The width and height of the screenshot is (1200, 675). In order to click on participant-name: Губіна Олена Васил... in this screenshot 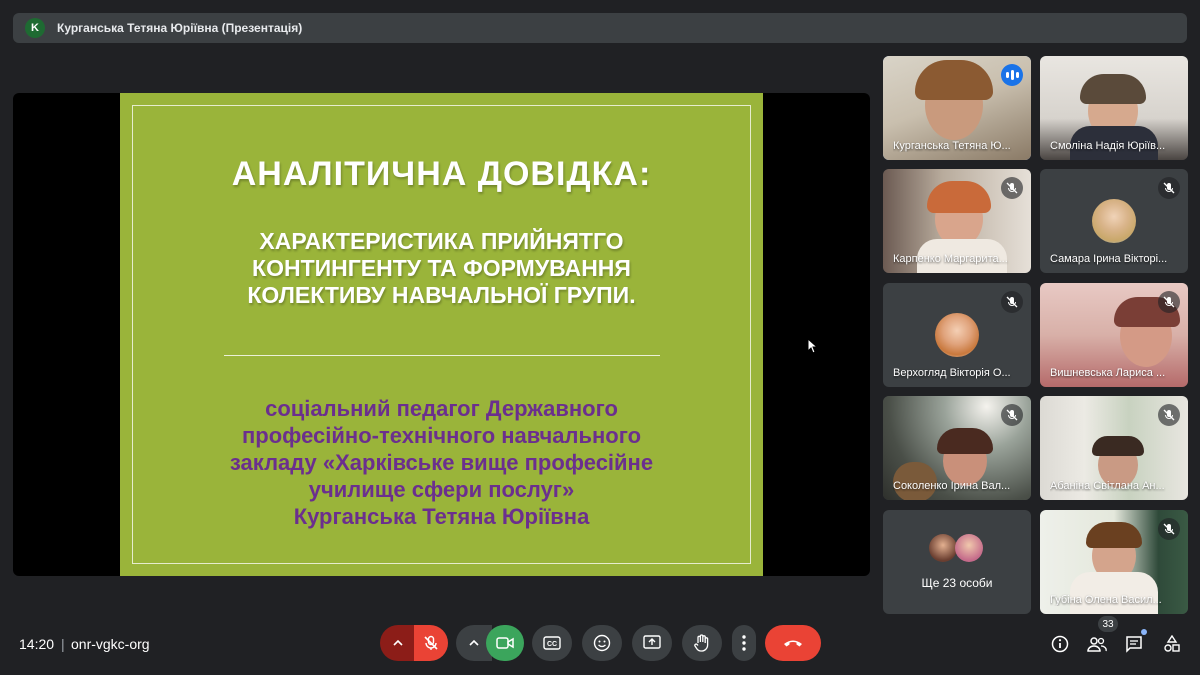, I will do `click(1106, 600)`.